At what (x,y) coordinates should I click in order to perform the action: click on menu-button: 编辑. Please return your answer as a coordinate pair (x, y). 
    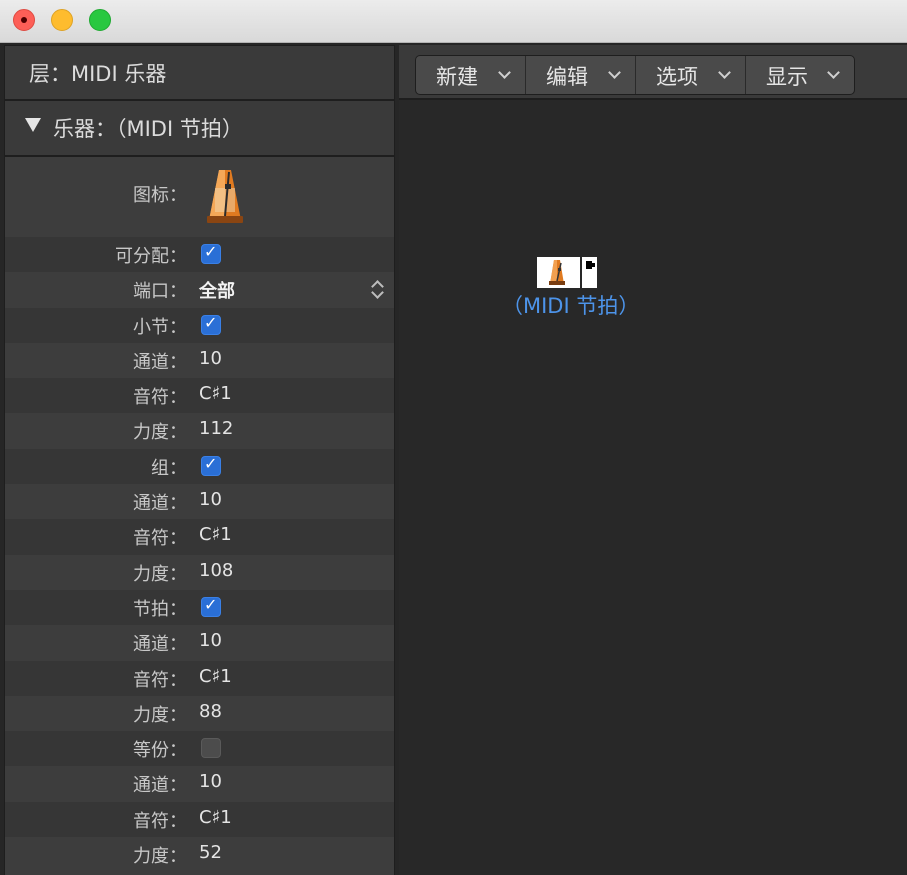
    Looking at the image, I should click on (581, 75).